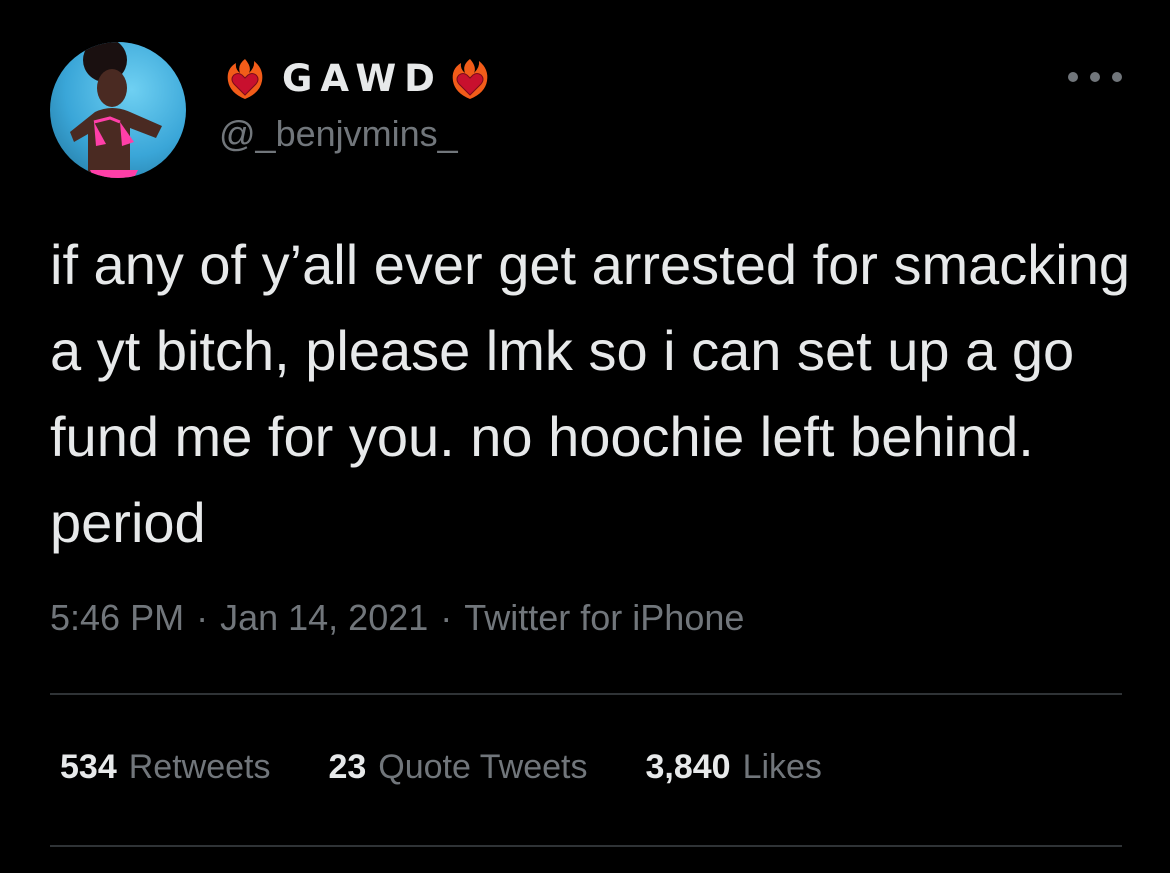  Describe the element at coordinates (362, 78) in the screenshot. I see `author-display-name: GAWD` at that location.